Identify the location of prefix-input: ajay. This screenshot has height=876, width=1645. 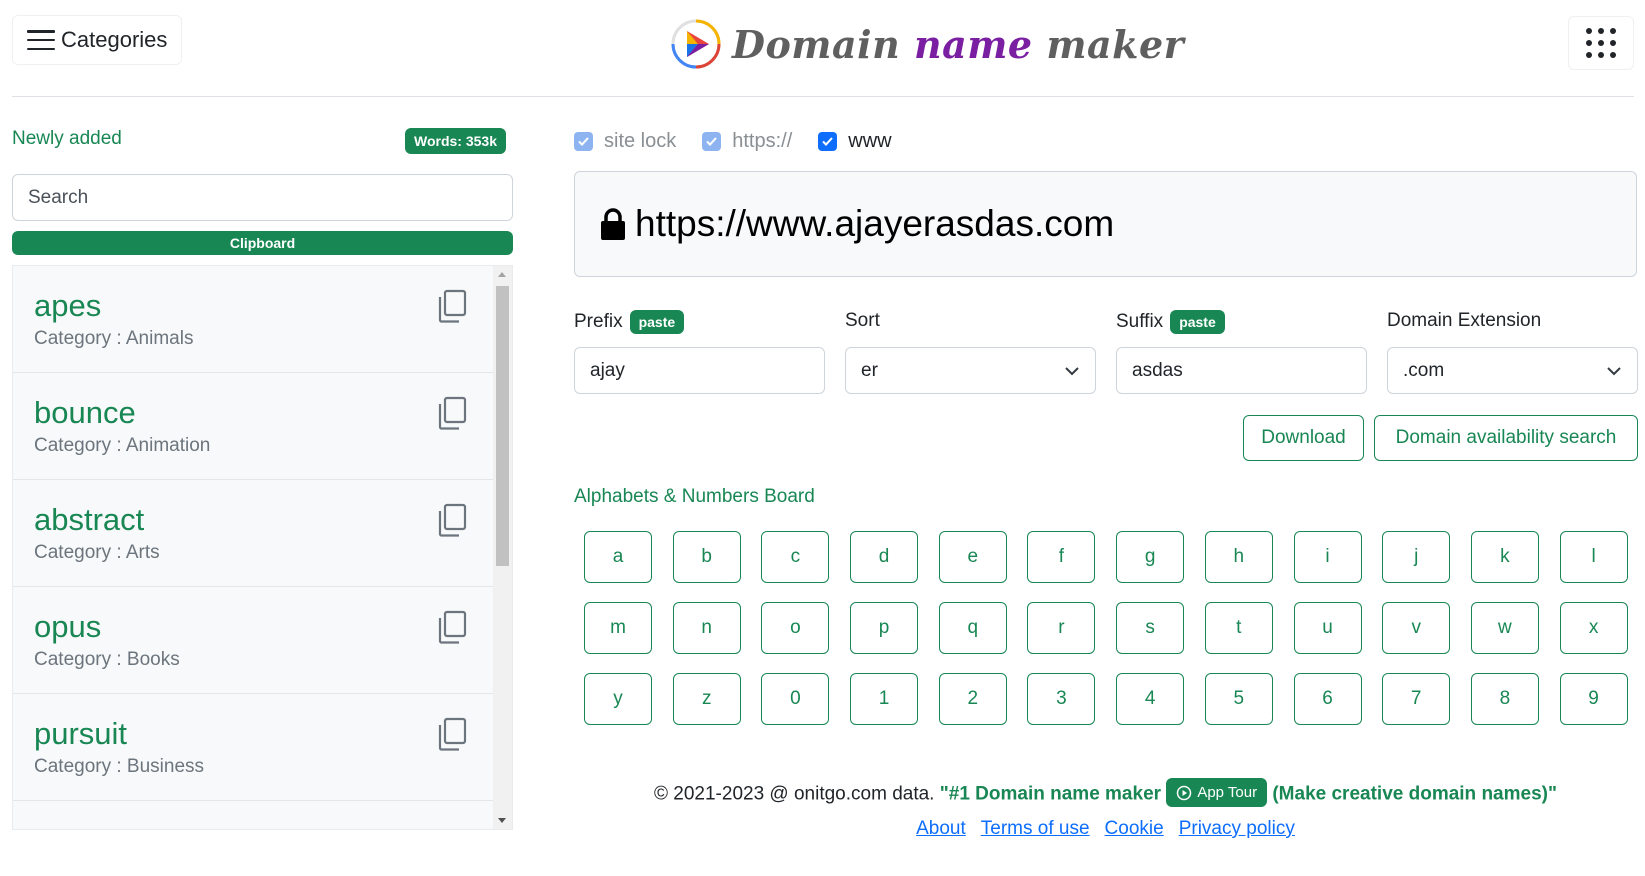
(699, 370).